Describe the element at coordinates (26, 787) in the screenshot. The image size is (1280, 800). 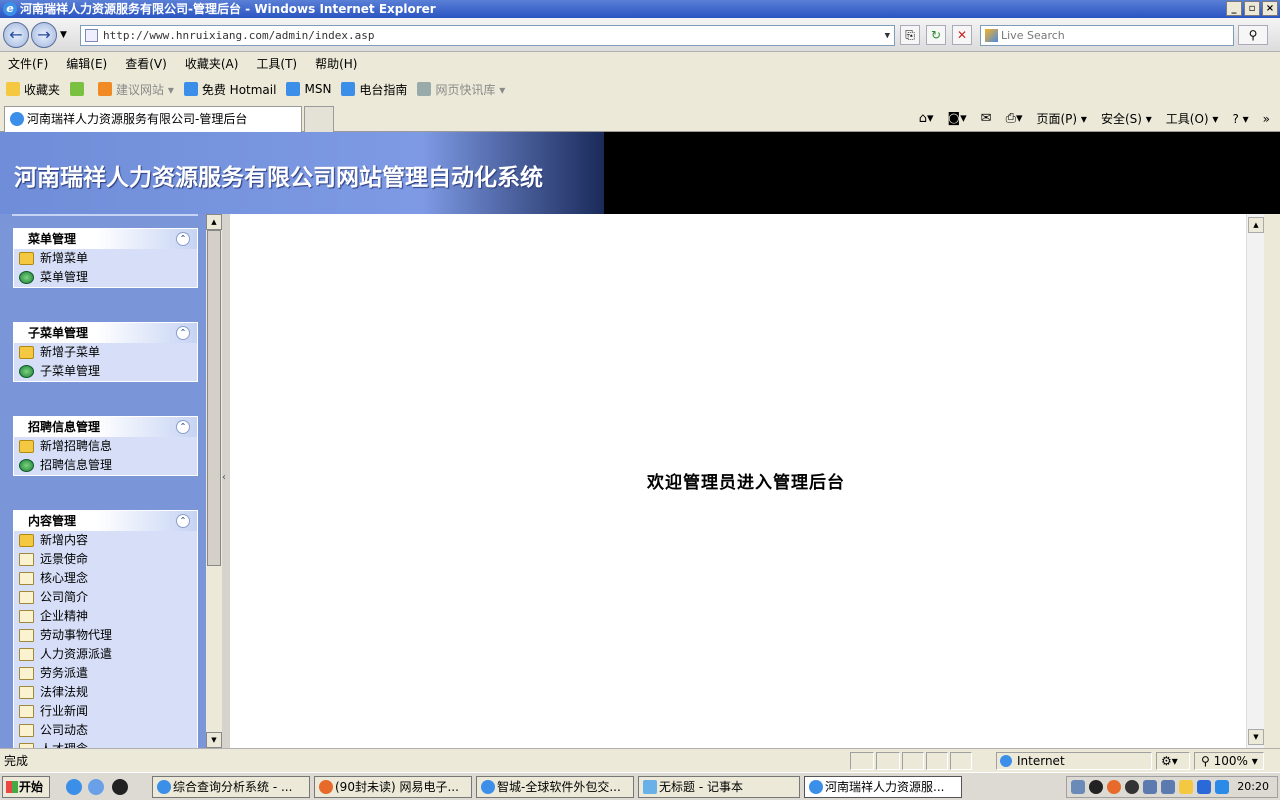
I see `start-button: 开始` at that location.